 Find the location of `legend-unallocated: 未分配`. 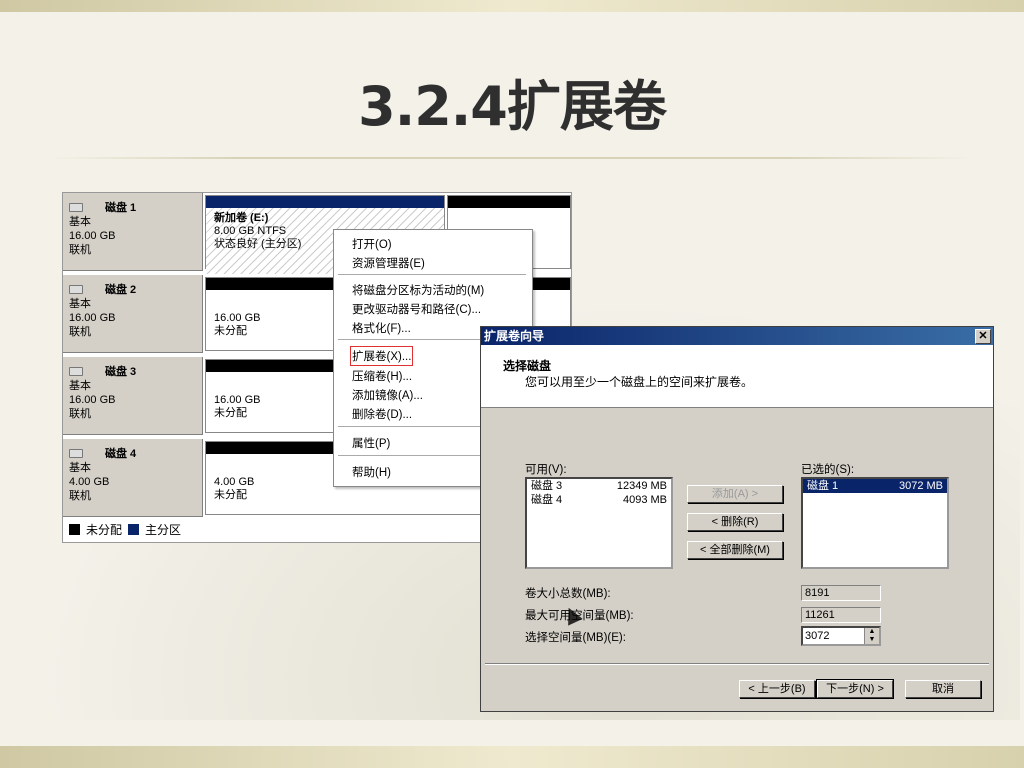

legend-unallocated: 未分配 is located at coordinates (104, 530).